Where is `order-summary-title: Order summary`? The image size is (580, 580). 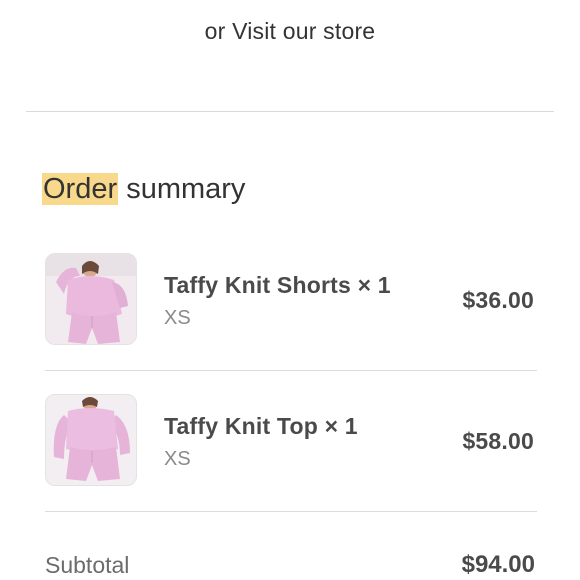 order-summary-title: Order summary is located at coordinates (143, 189).